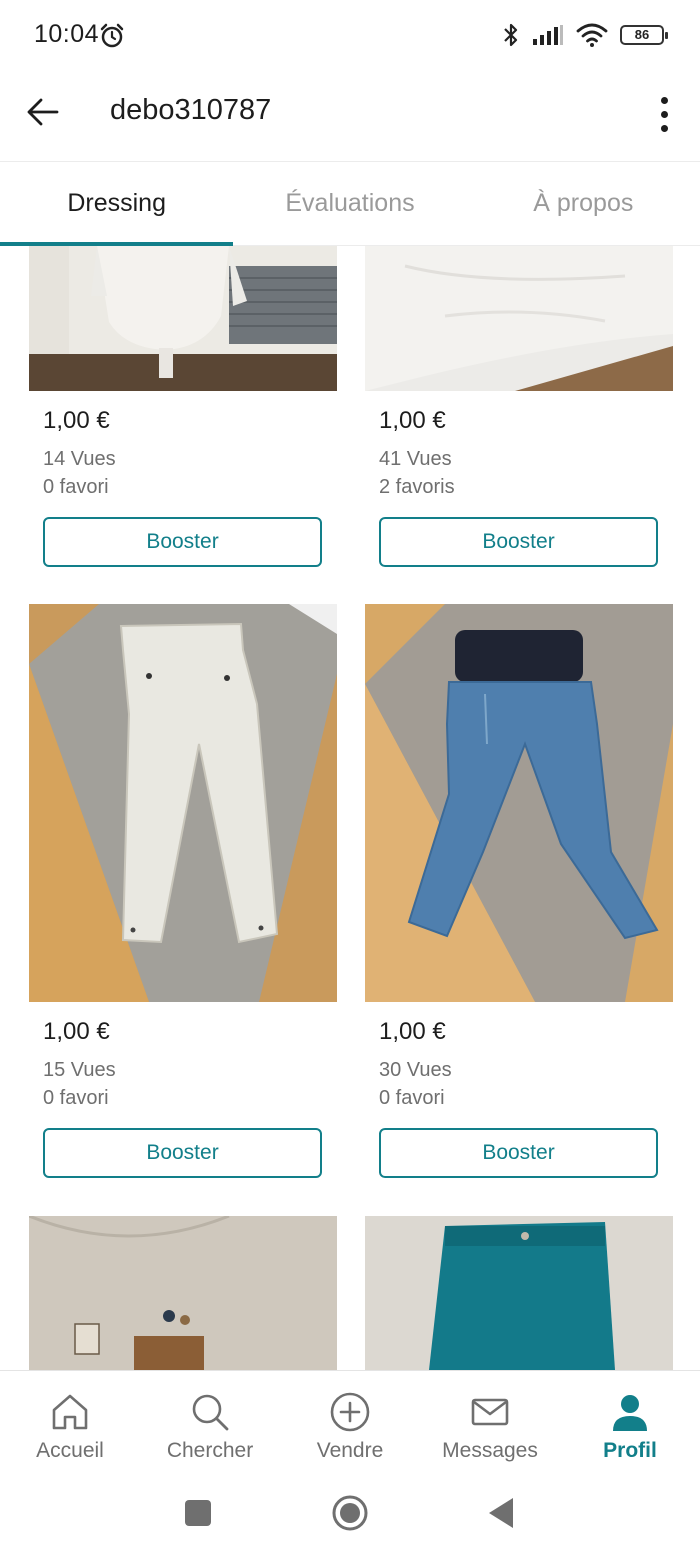 The width and height of the screenshot is (700, 1556). What do you see at coordinates (583, 203) in the screenshot?
I see `tab-a-propos: À propos` at bounding box center [583, 203].